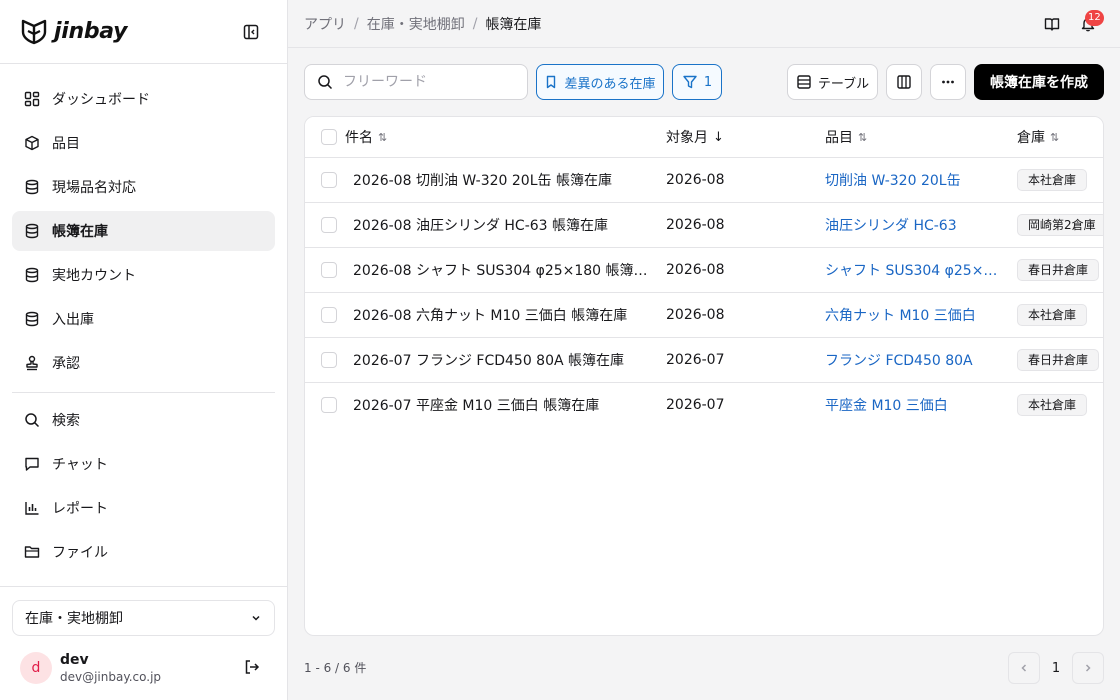  Describe the element at coordinates (428, 82) in the screenshot. I see `search-input` at that location.